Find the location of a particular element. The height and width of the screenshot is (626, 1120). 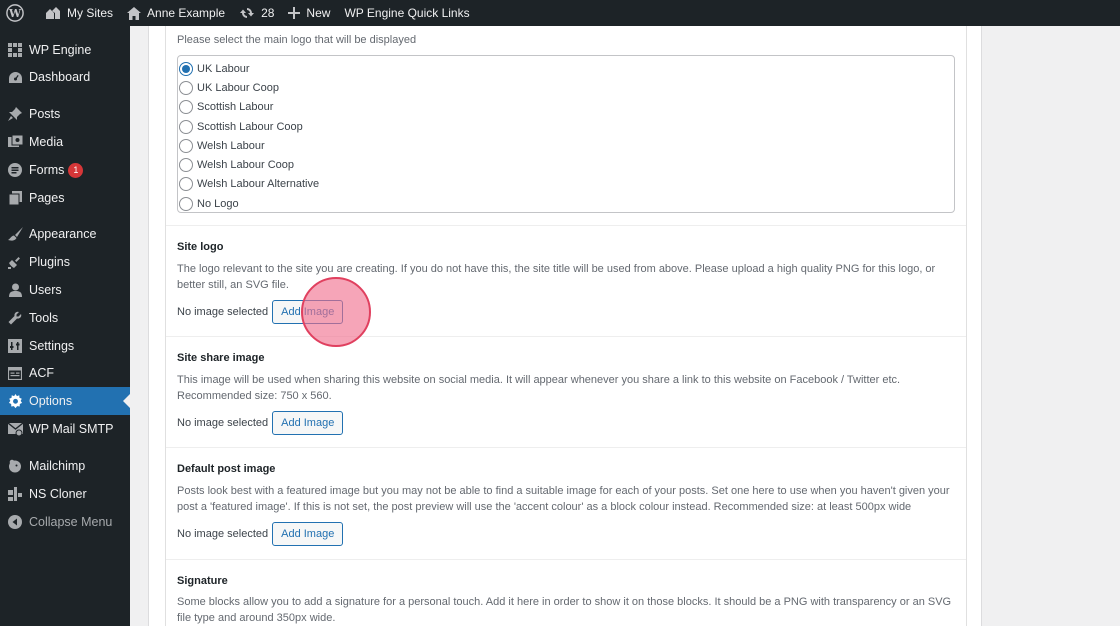

site-name-menu: Anne Example is located at coordinates (176, 13).